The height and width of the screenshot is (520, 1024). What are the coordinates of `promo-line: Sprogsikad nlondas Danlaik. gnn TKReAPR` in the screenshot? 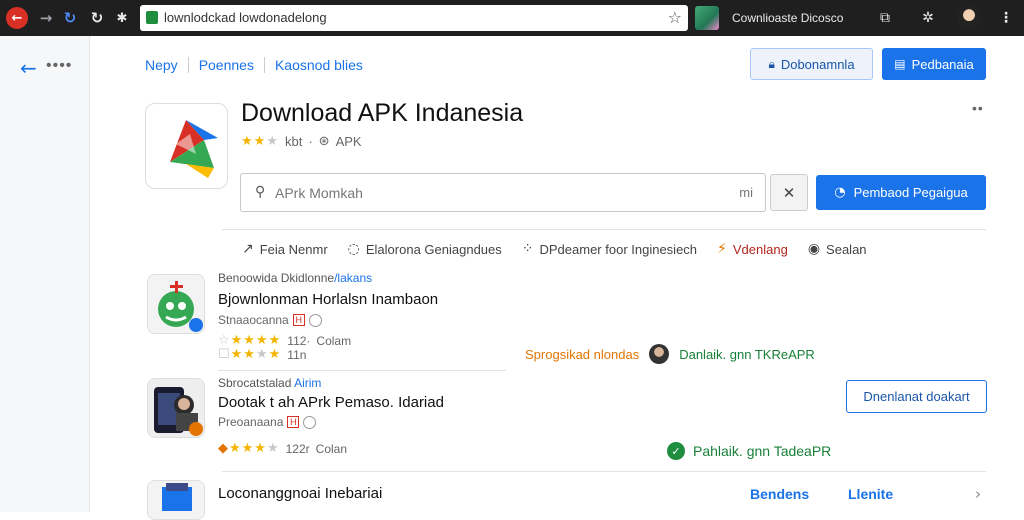 It's located at (670, 354).